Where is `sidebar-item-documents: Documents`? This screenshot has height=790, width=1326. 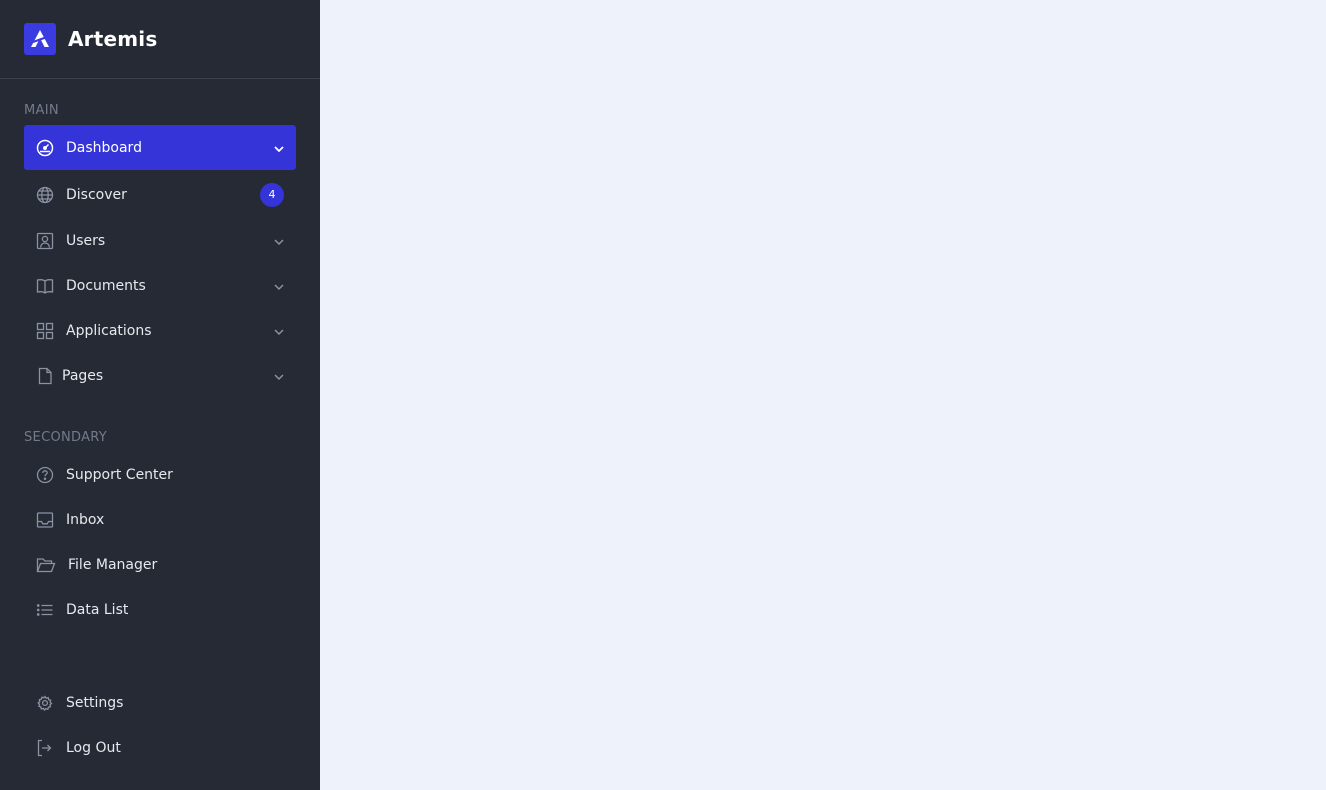
sidebar-item-documents: Documents is located at coordinates (160, 285).